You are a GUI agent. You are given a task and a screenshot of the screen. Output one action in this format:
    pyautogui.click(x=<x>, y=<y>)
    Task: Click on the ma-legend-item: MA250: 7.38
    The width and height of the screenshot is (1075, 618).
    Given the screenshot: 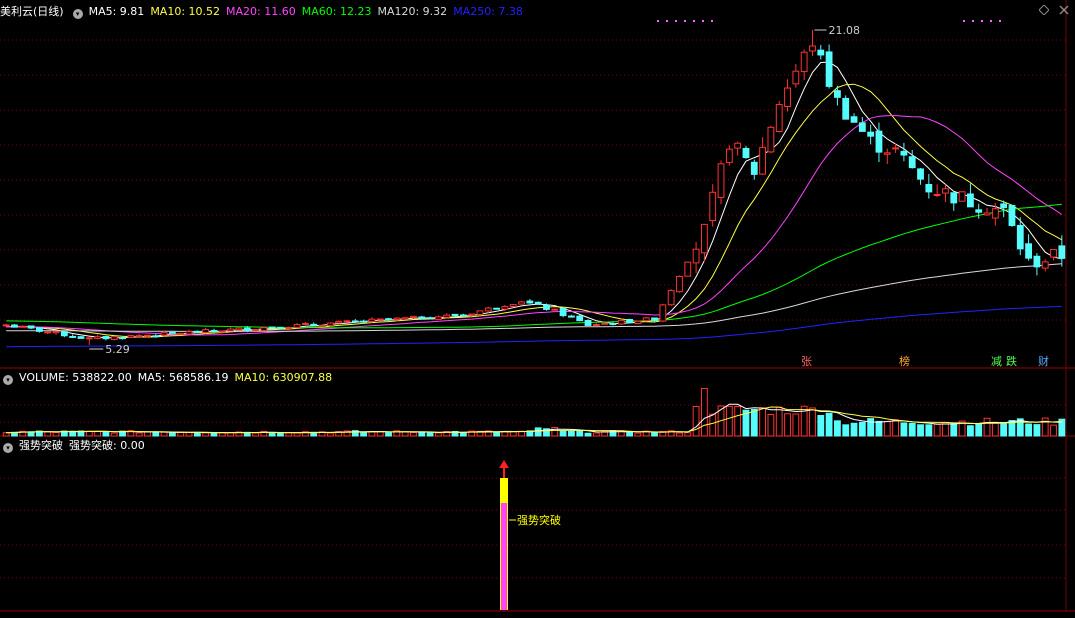 What is the action you would take?
    pyautogui.click(x=488, y=11)
    